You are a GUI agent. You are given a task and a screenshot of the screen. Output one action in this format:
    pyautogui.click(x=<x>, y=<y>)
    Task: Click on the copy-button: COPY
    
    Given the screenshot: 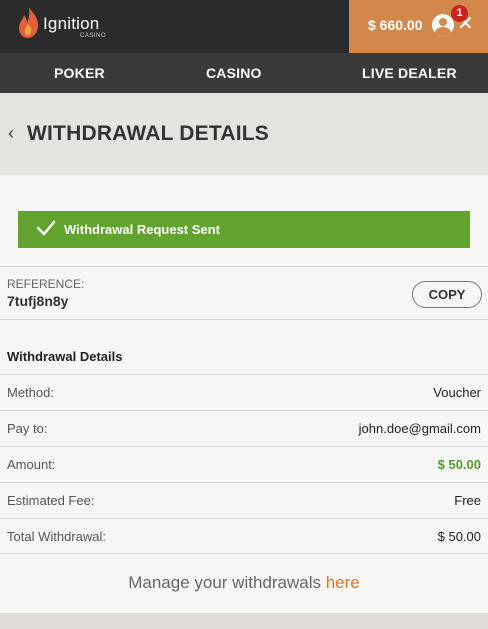 What is the action you would take?
    pyautogui.click(x=447, y=294)
    